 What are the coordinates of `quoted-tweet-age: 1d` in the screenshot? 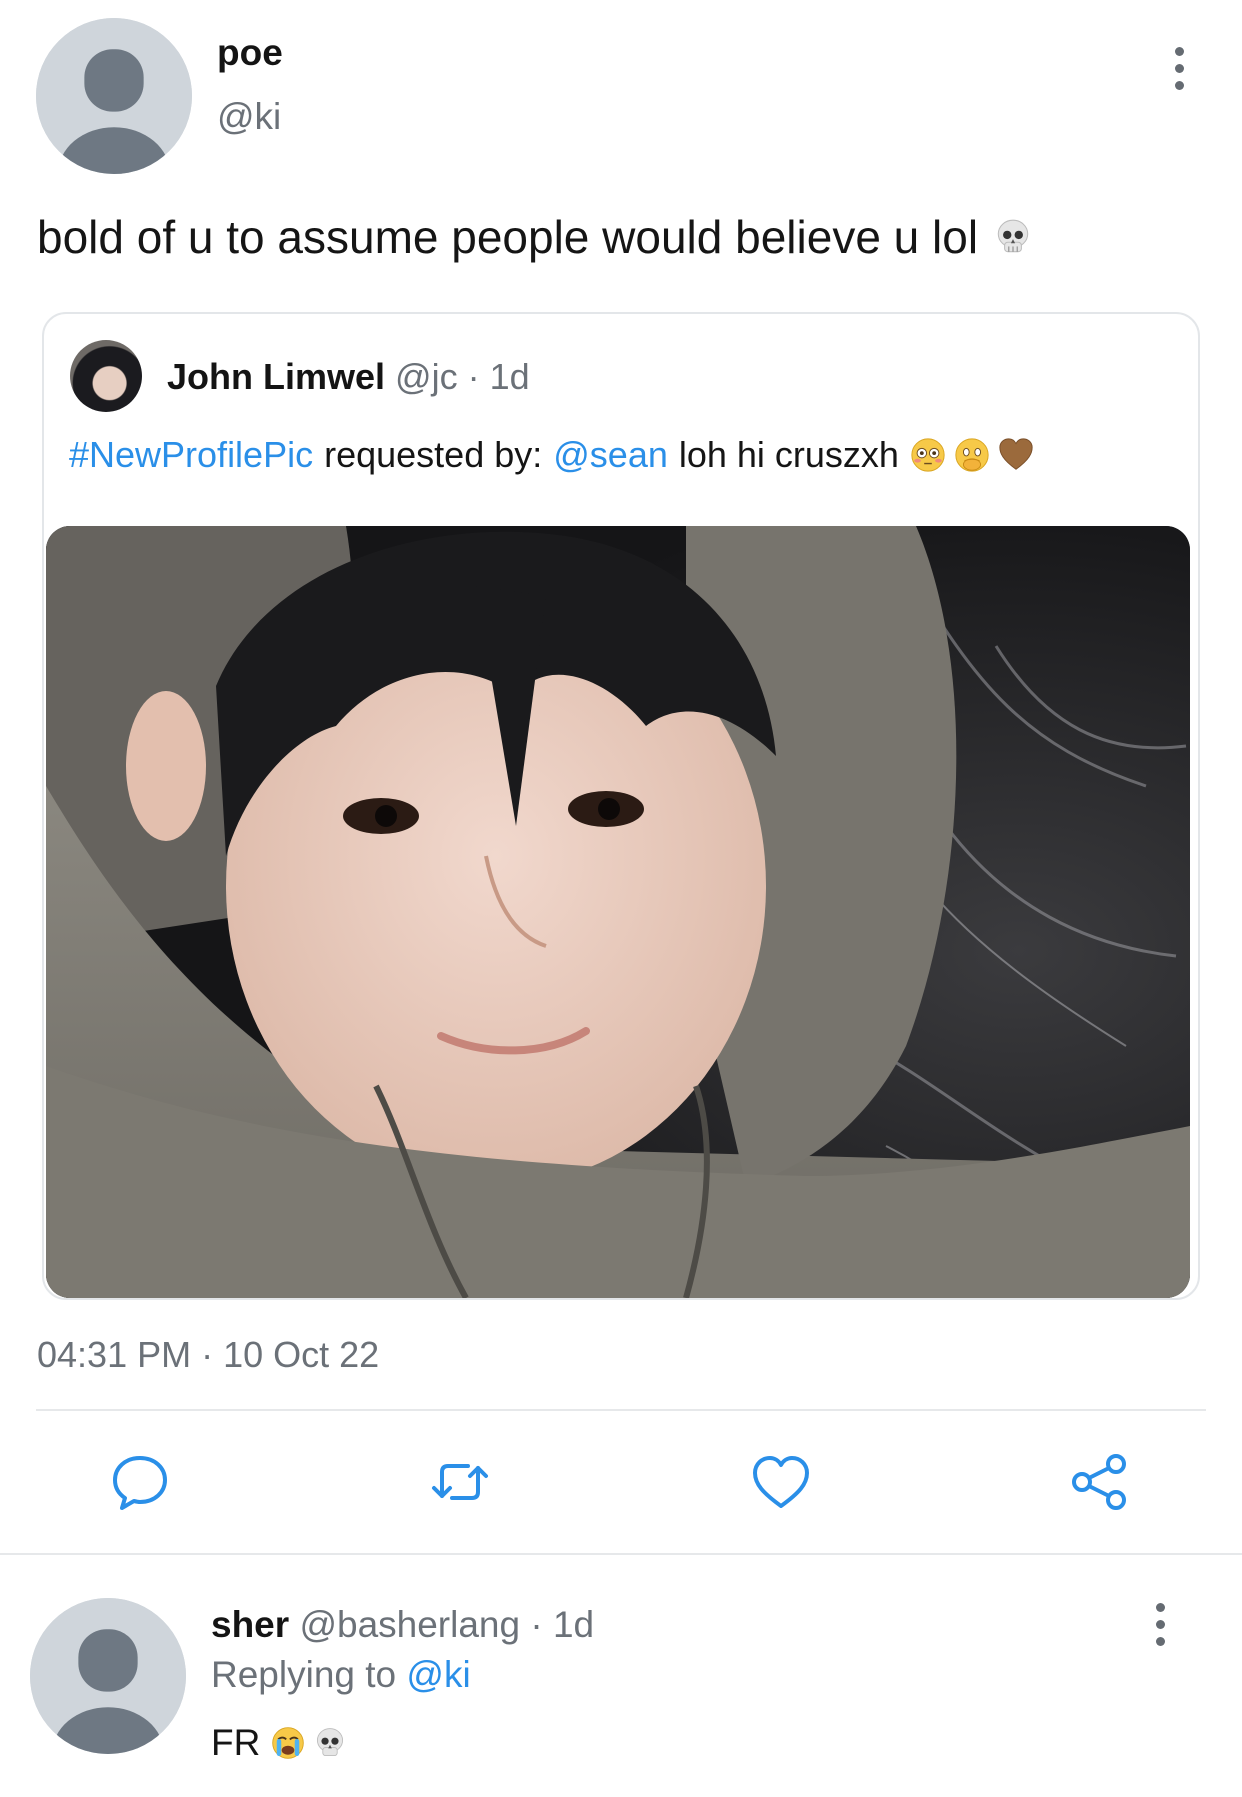 It's located at (509, 376).